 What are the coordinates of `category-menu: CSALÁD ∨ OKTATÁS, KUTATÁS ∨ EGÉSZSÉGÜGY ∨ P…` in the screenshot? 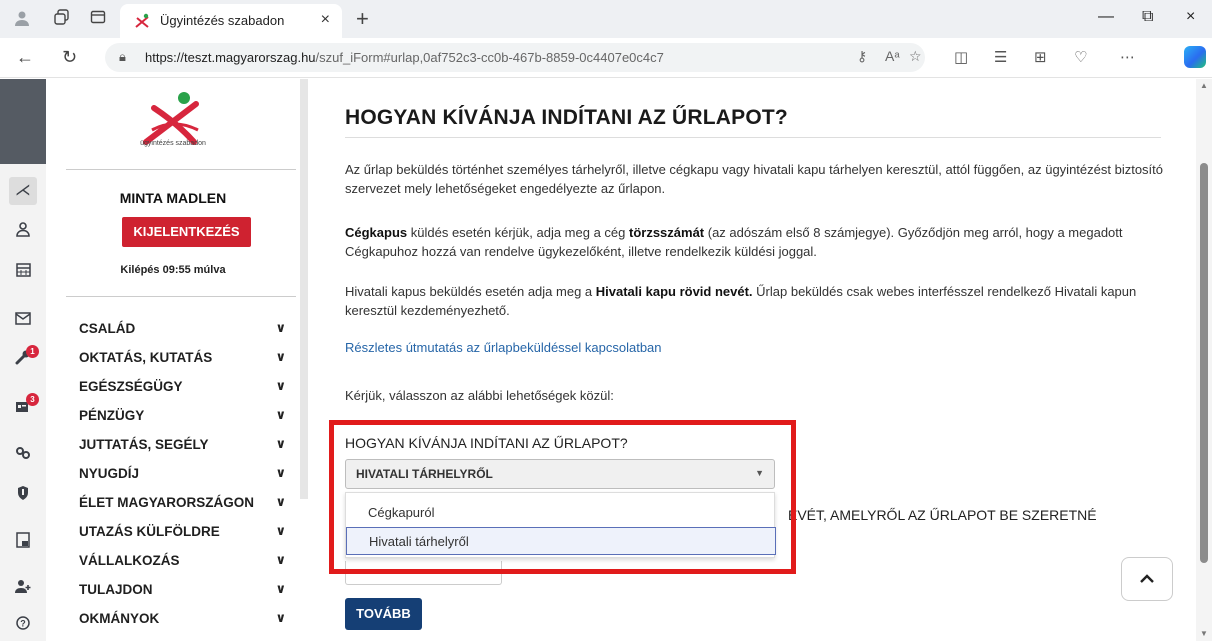 It's located at (186, 475).